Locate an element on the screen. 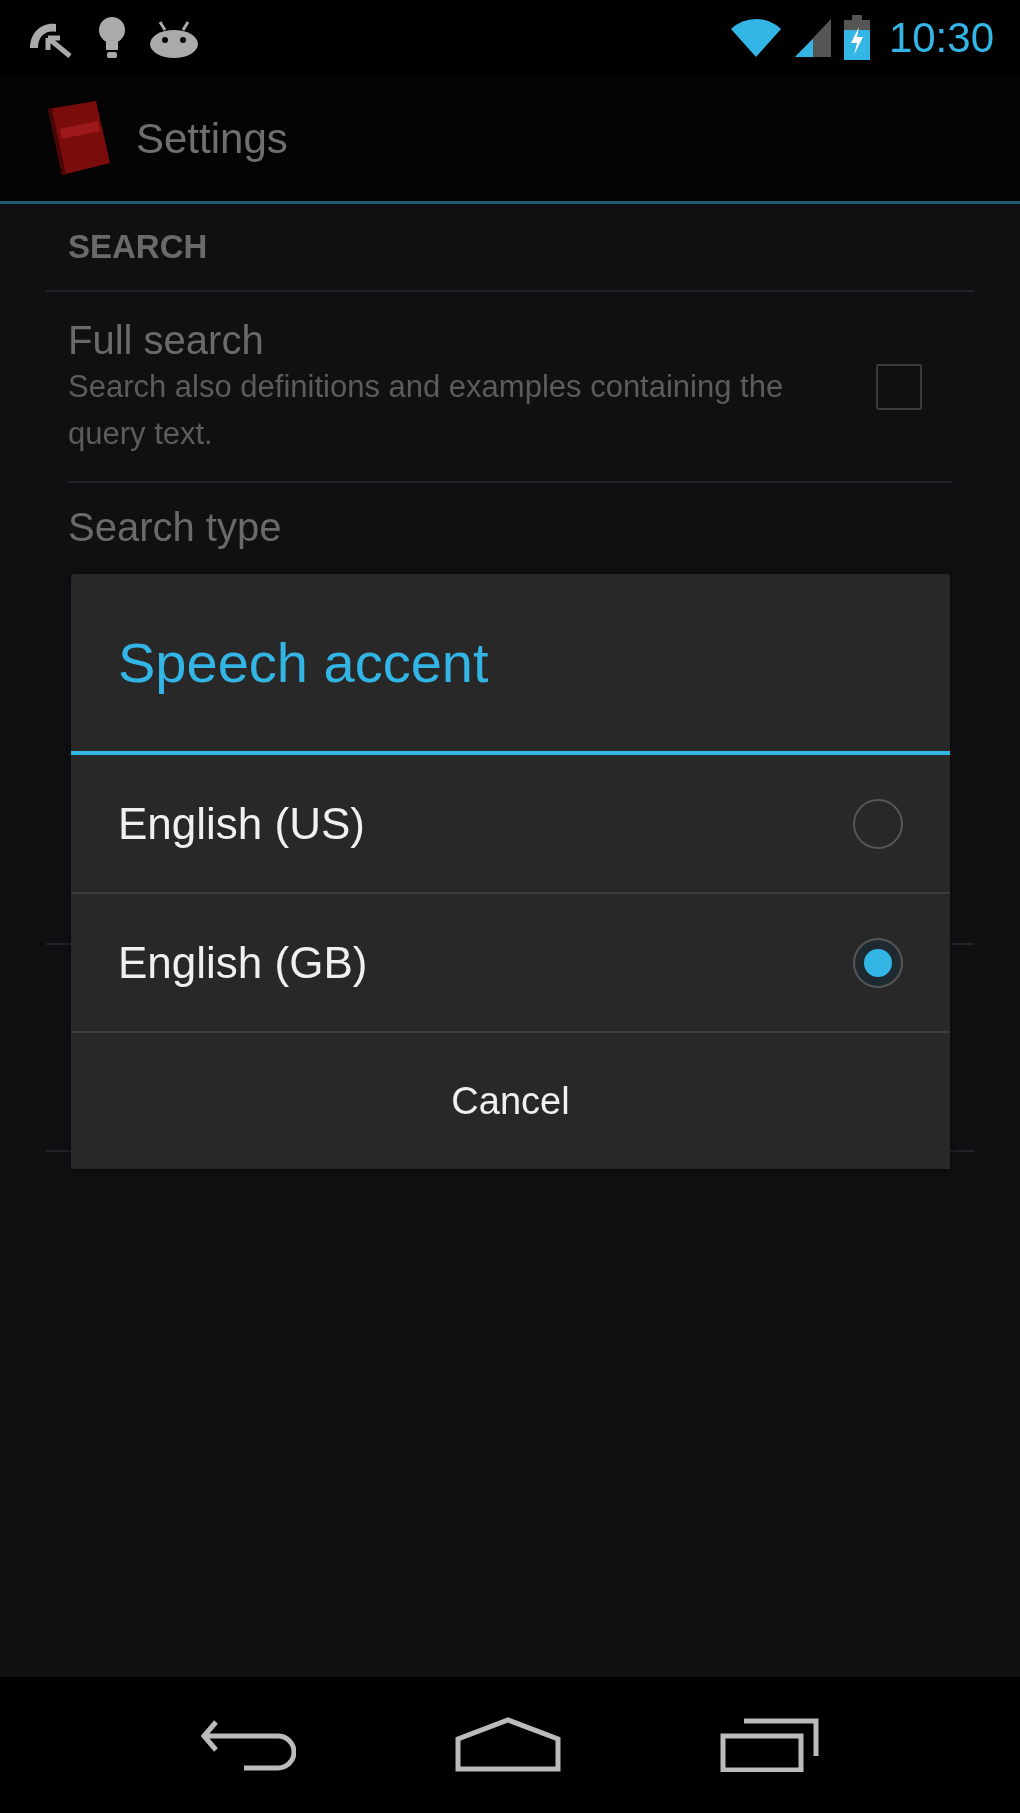  battery-charging-icon is located at coordinates (856, 37).